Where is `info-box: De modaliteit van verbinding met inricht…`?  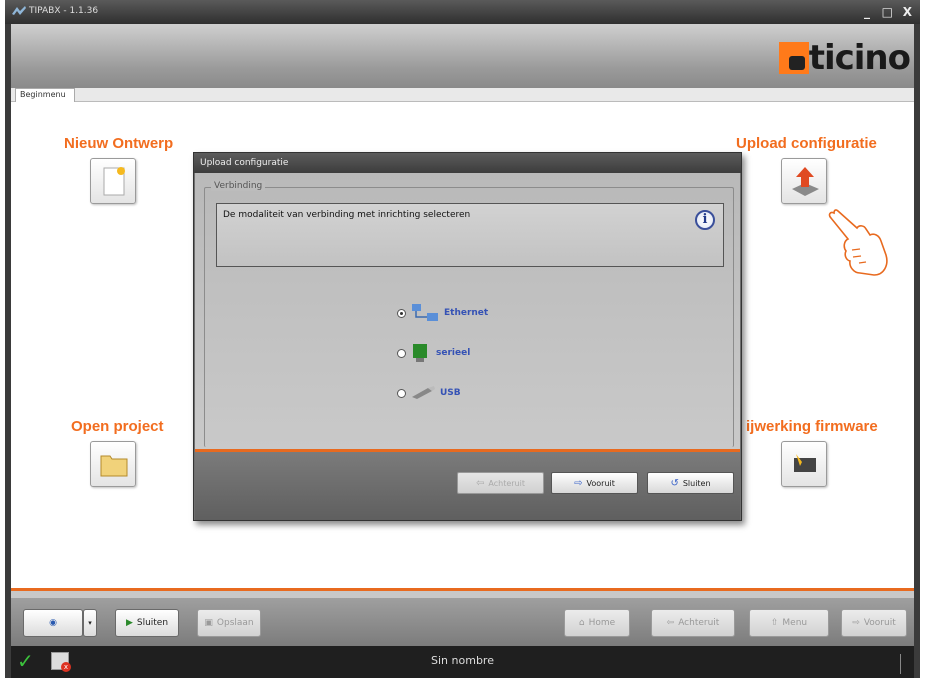 info-box: De modaliteit van verbinding met inricht… is located at coordinates (470, 235).